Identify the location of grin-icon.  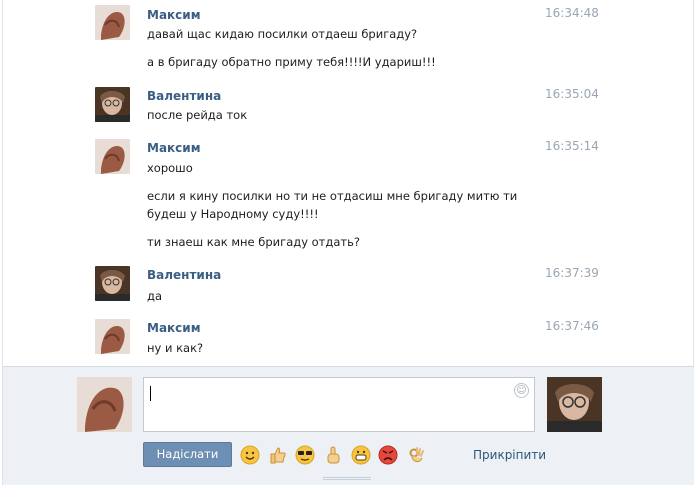
(361, 455).